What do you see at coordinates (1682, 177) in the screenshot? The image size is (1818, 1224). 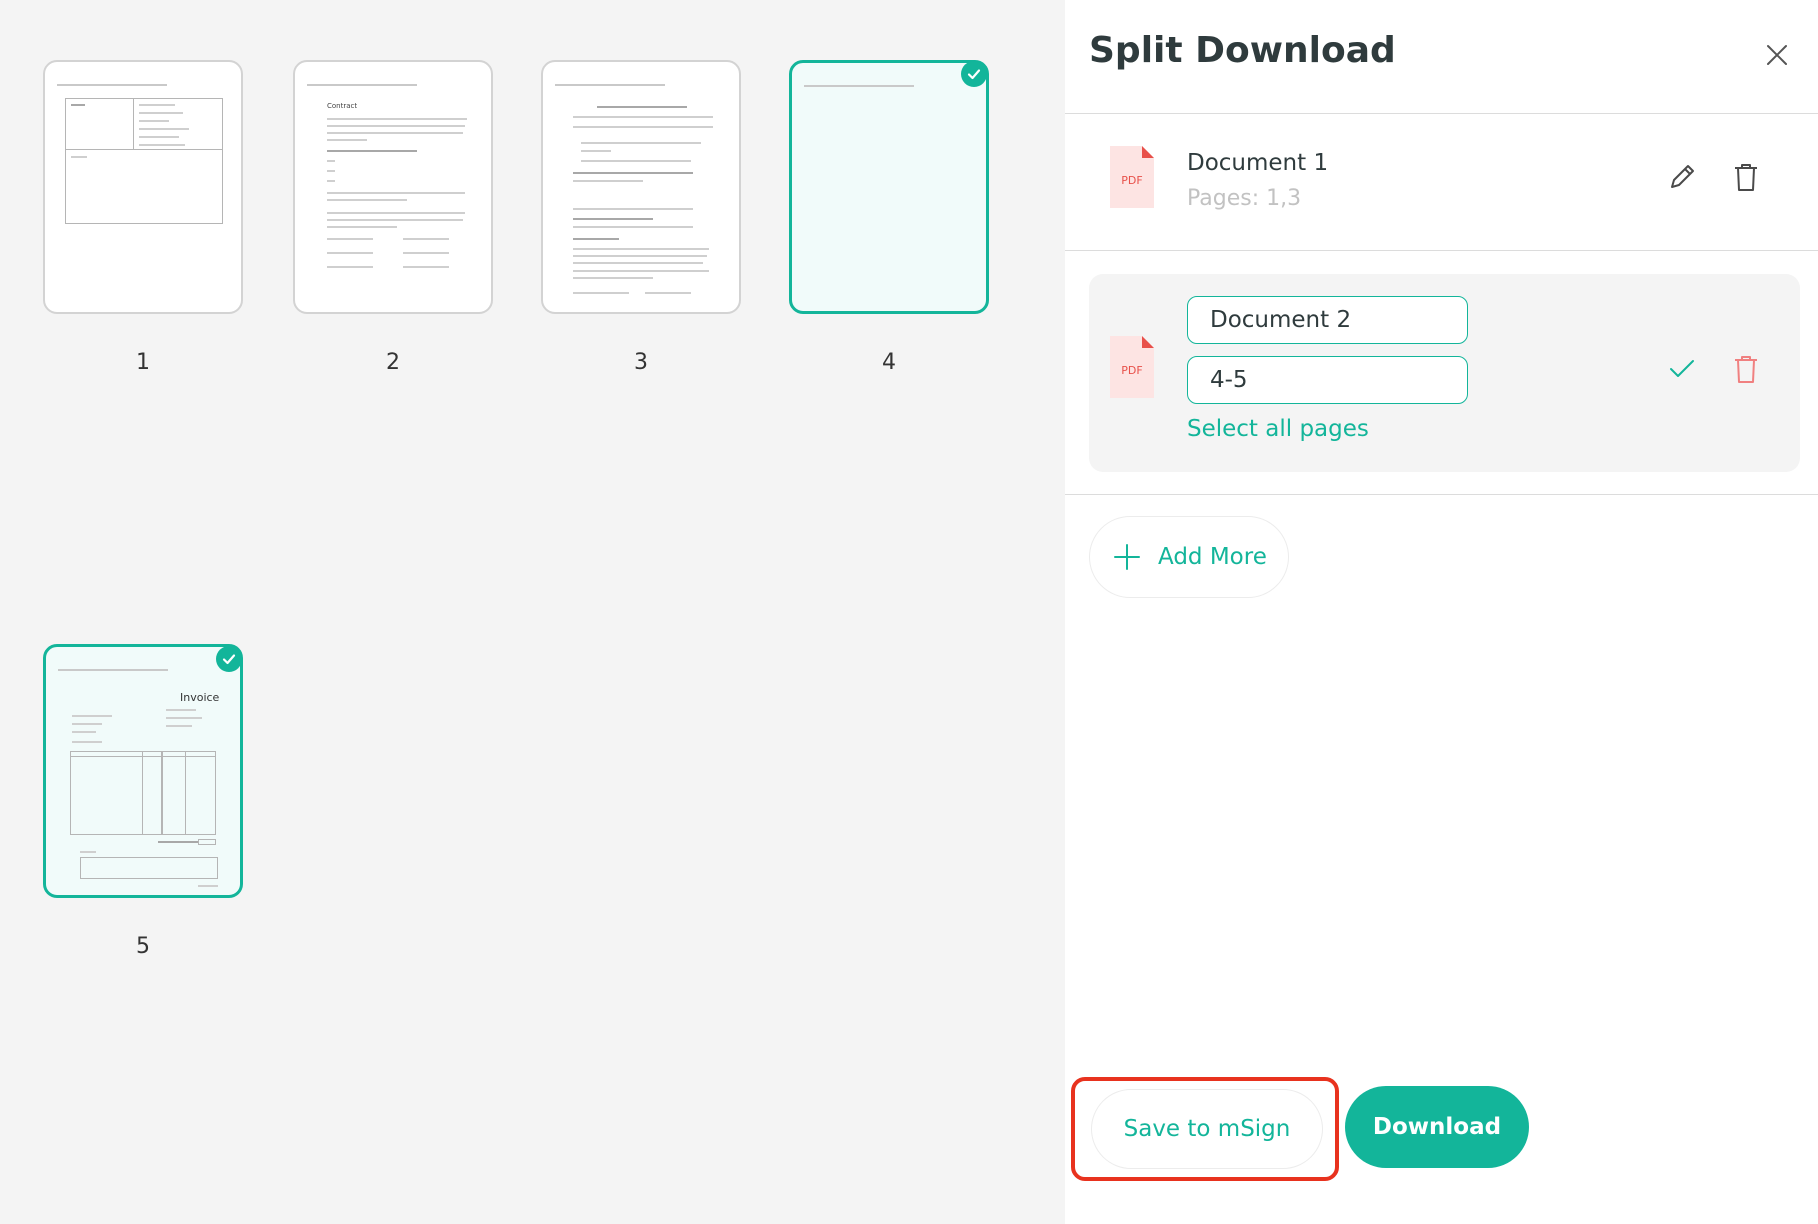 I see `edit-pencil-icon` at bounding box center [1682, 177].